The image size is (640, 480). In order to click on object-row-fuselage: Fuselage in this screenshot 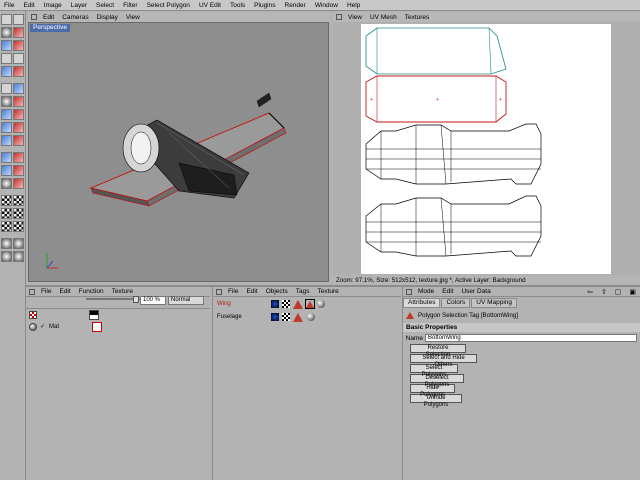, I will do `click(307, 317)`.